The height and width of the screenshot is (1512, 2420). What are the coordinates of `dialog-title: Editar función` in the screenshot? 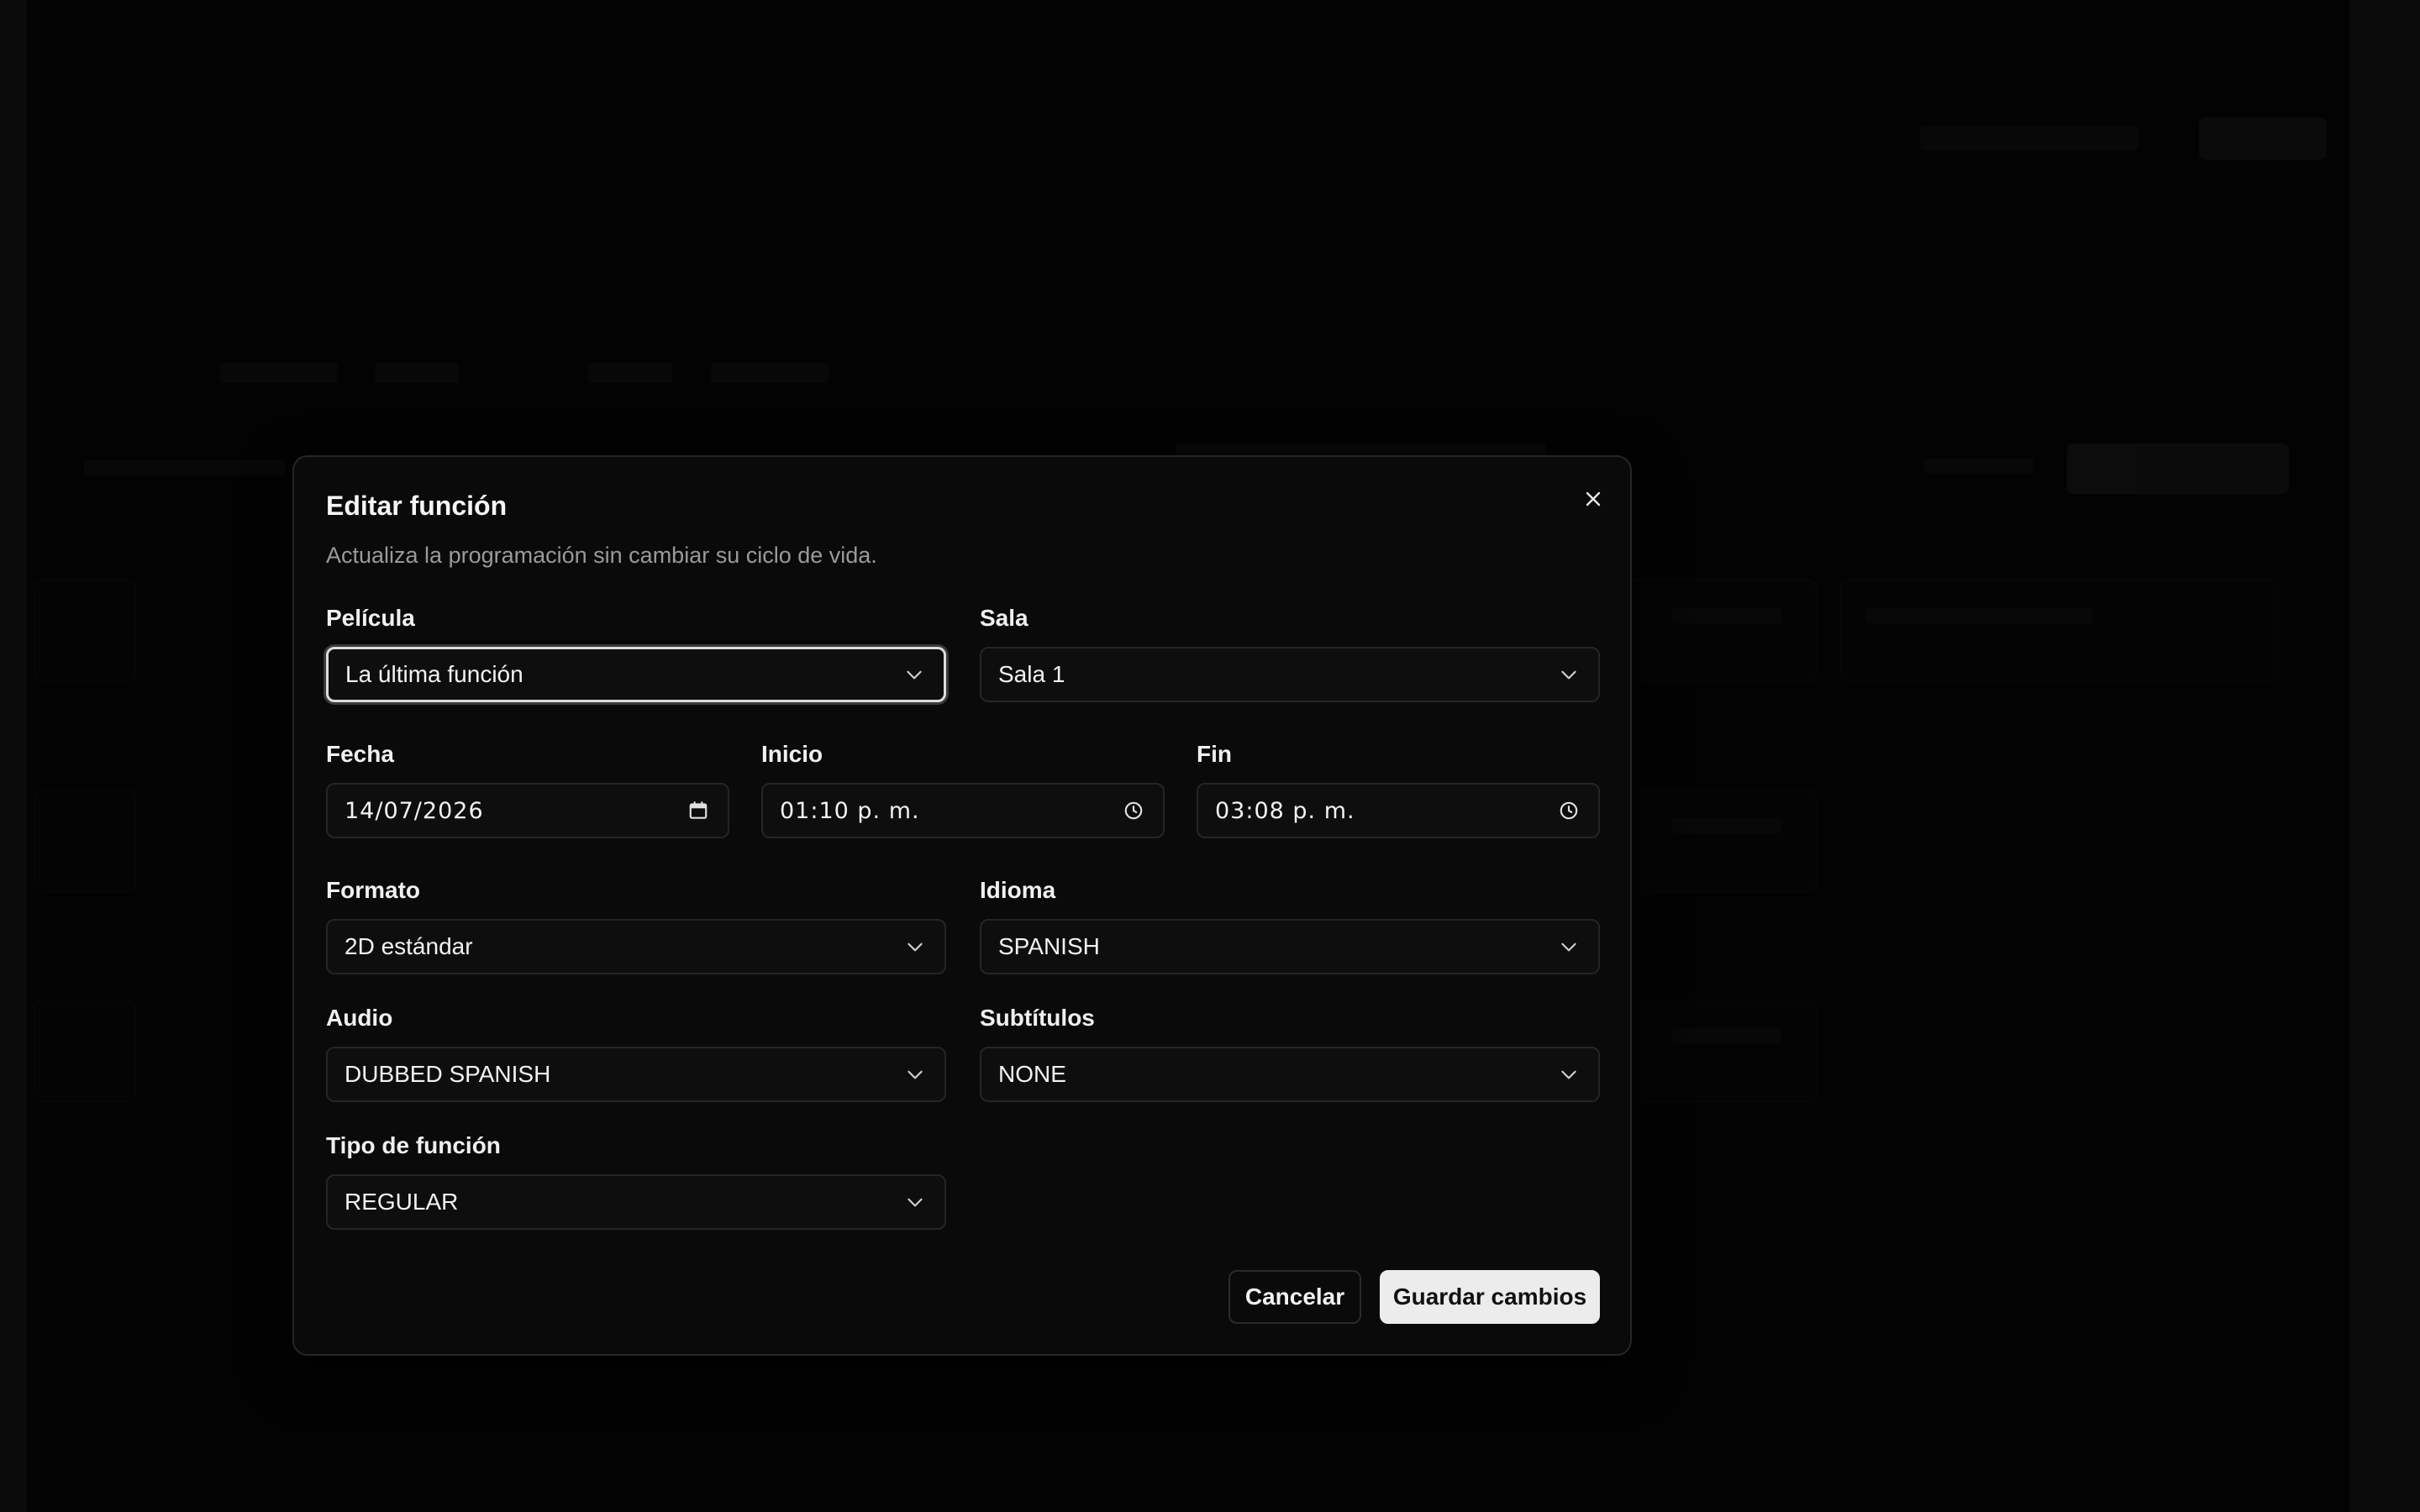 It's located at (417, 506).